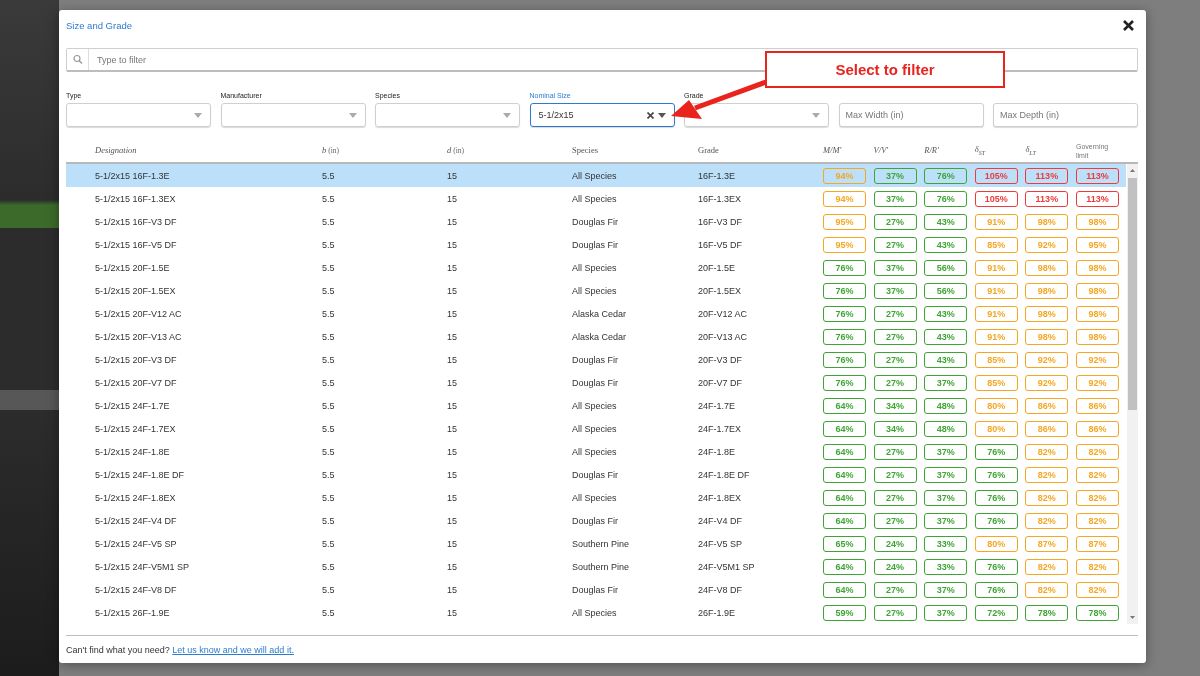  I want to click on footer-note: Can't find what you need? Let us know and we will add it., so click(180, 649).